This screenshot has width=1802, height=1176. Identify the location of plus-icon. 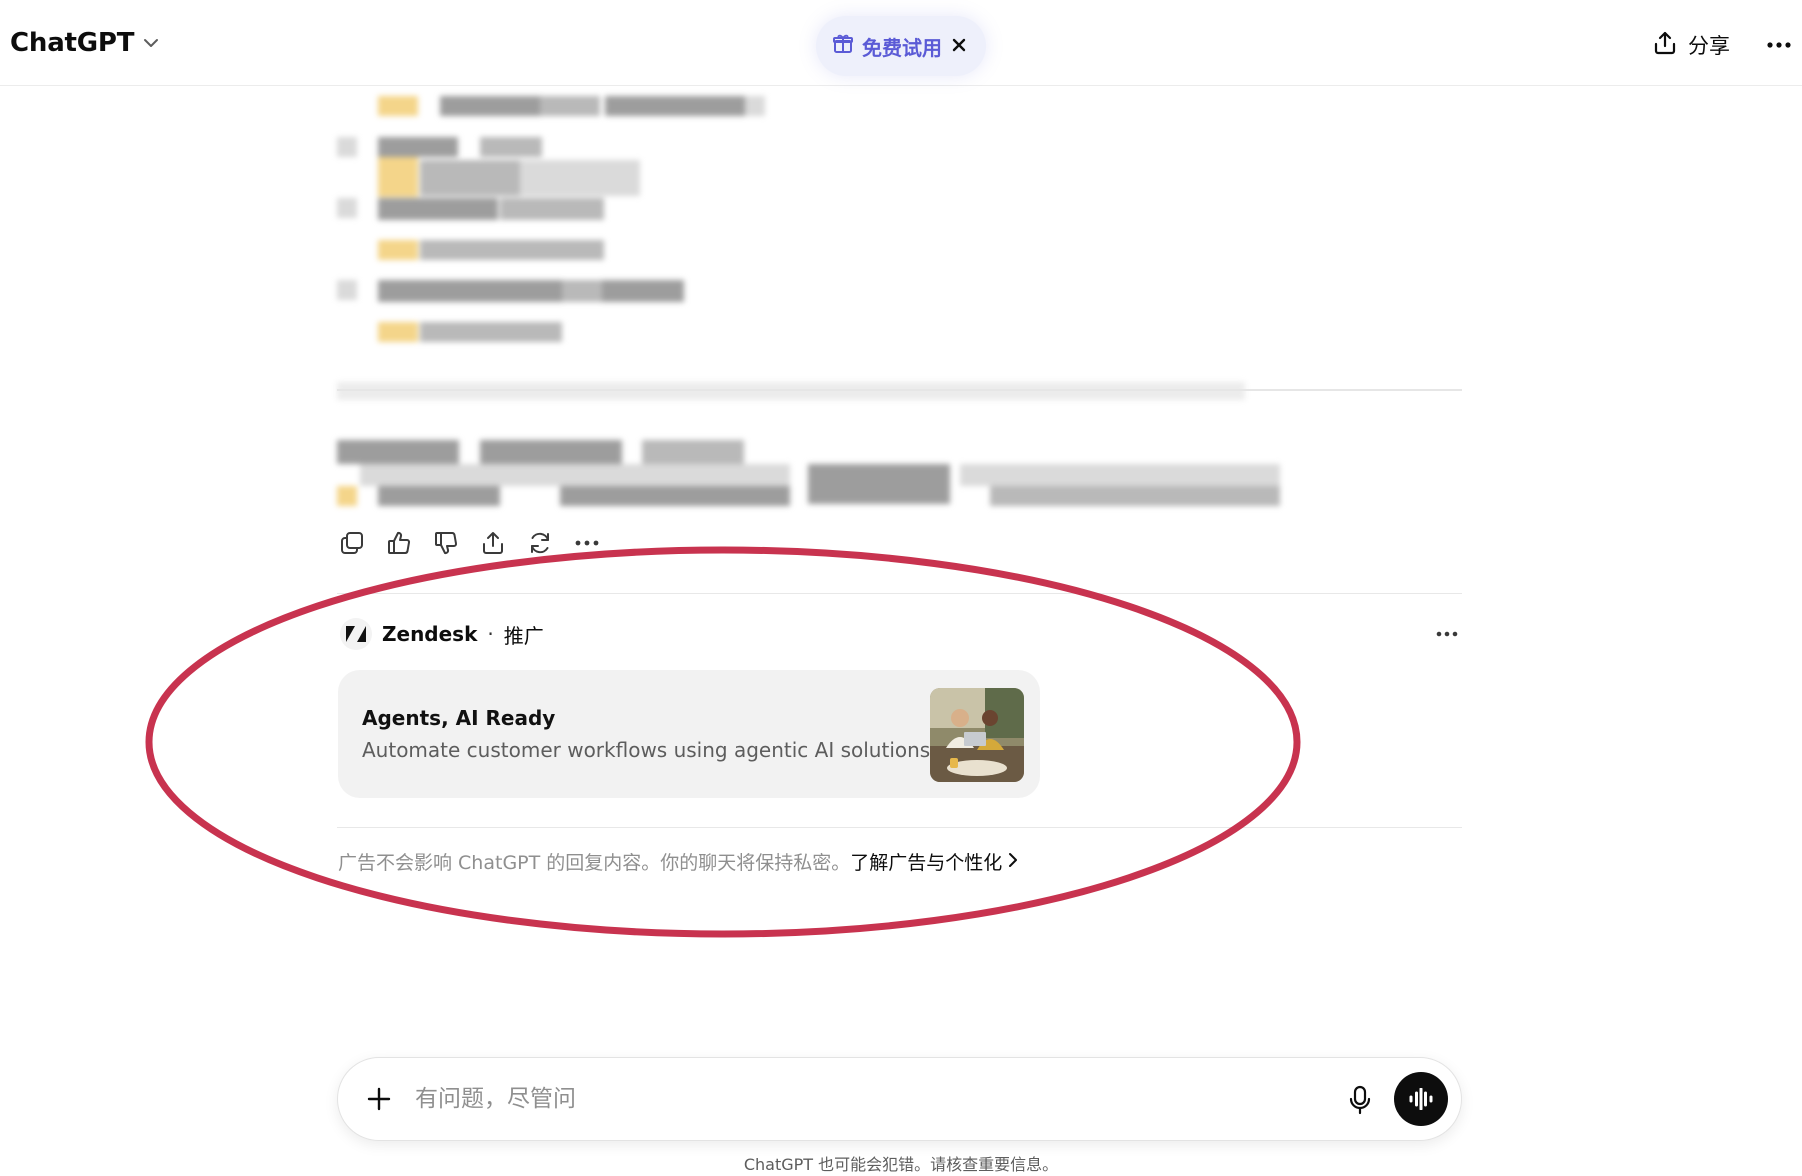
(379, 1099).